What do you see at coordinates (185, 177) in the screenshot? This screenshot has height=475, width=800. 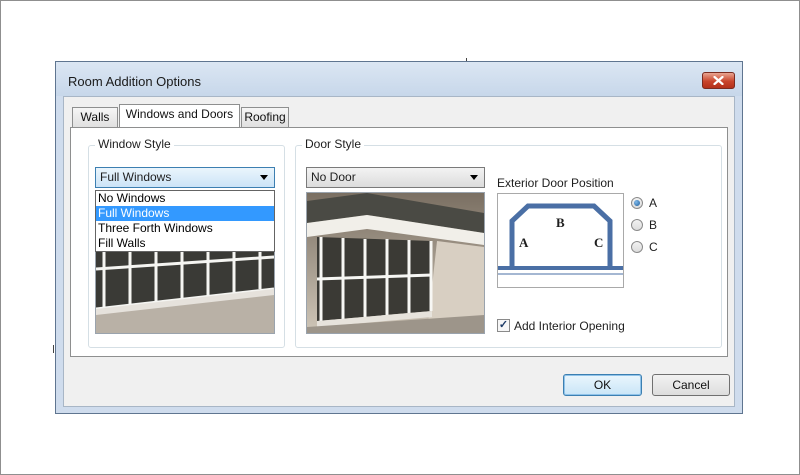 I see `window-style-select: Full Windows` at bounding box center [185, 177].